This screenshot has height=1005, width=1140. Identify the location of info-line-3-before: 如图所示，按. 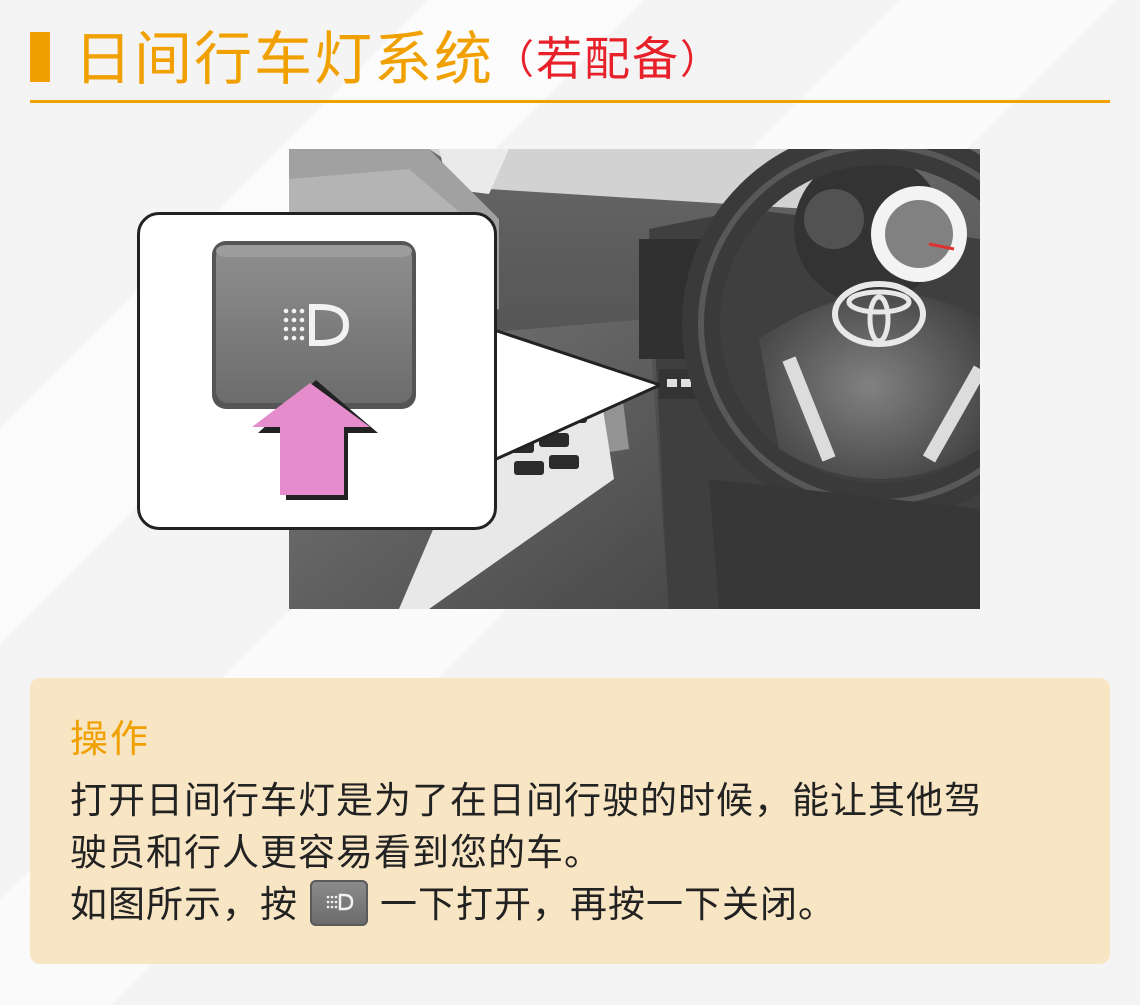
(184, 904).